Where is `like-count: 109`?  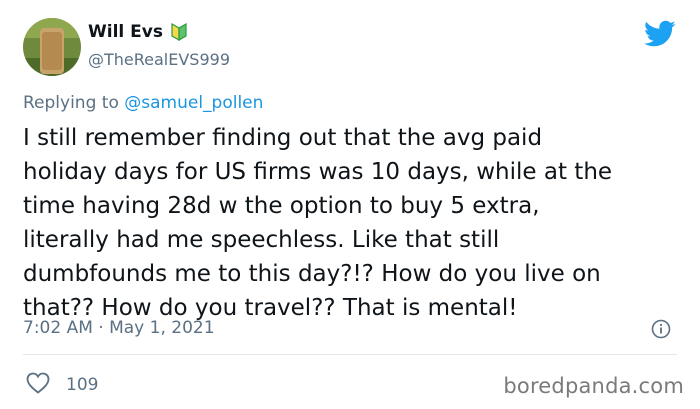 like-count: 109 is located at coordinates (82, 385).